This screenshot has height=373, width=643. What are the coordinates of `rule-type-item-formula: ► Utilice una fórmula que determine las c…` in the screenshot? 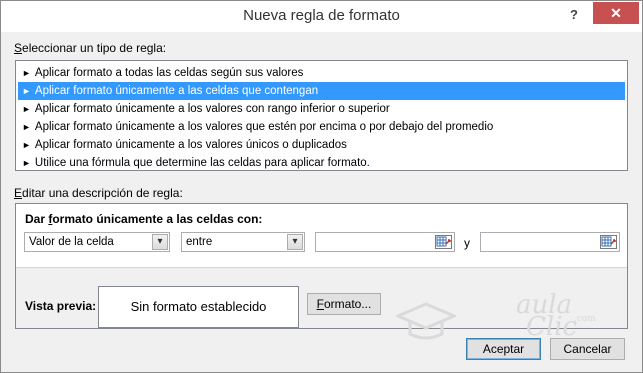 It's located at (321, 163).